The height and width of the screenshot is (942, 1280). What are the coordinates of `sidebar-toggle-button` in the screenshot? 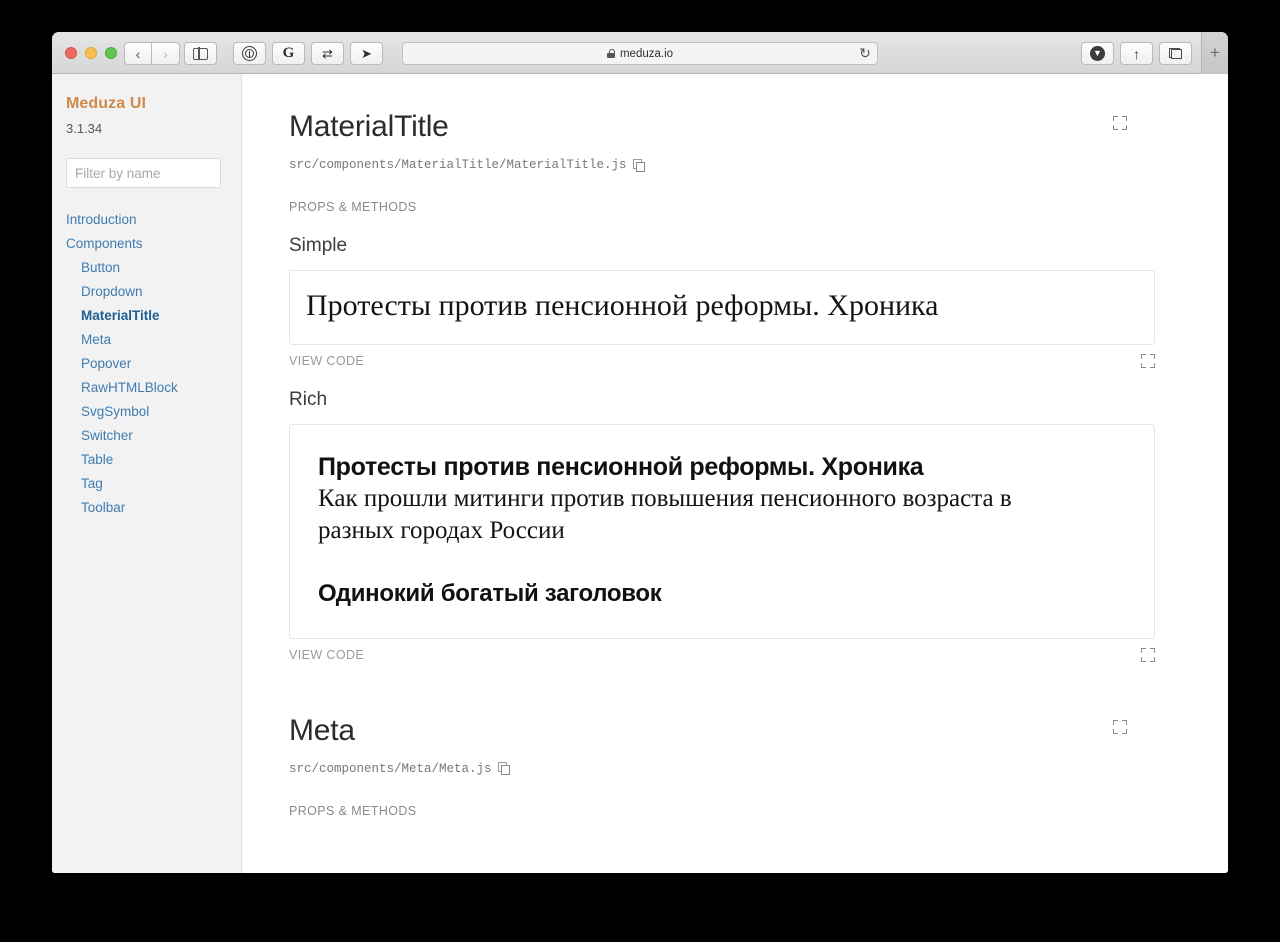 It's located at (200, 53).